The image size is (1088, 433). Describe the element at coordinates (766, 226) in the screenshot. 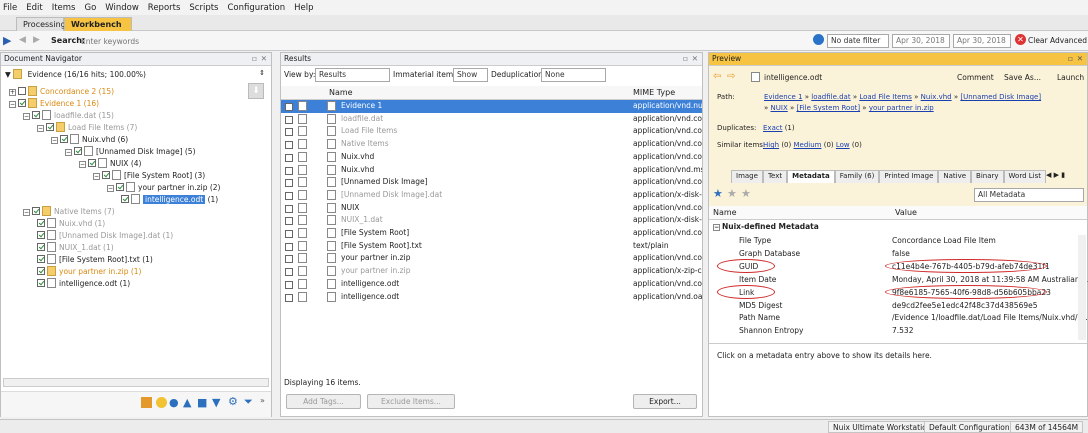

I see `metadata-group: − Nuix-defined Metadata` at that location.